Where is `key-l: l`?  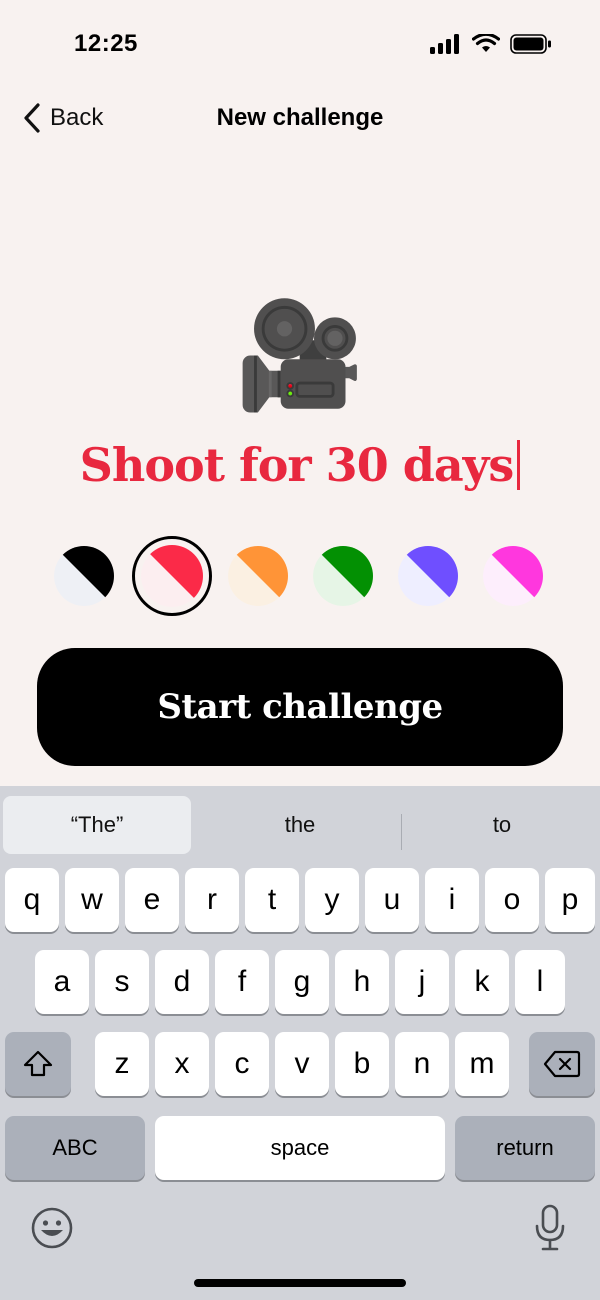
key-l: l is located at coordinates (540, 982).